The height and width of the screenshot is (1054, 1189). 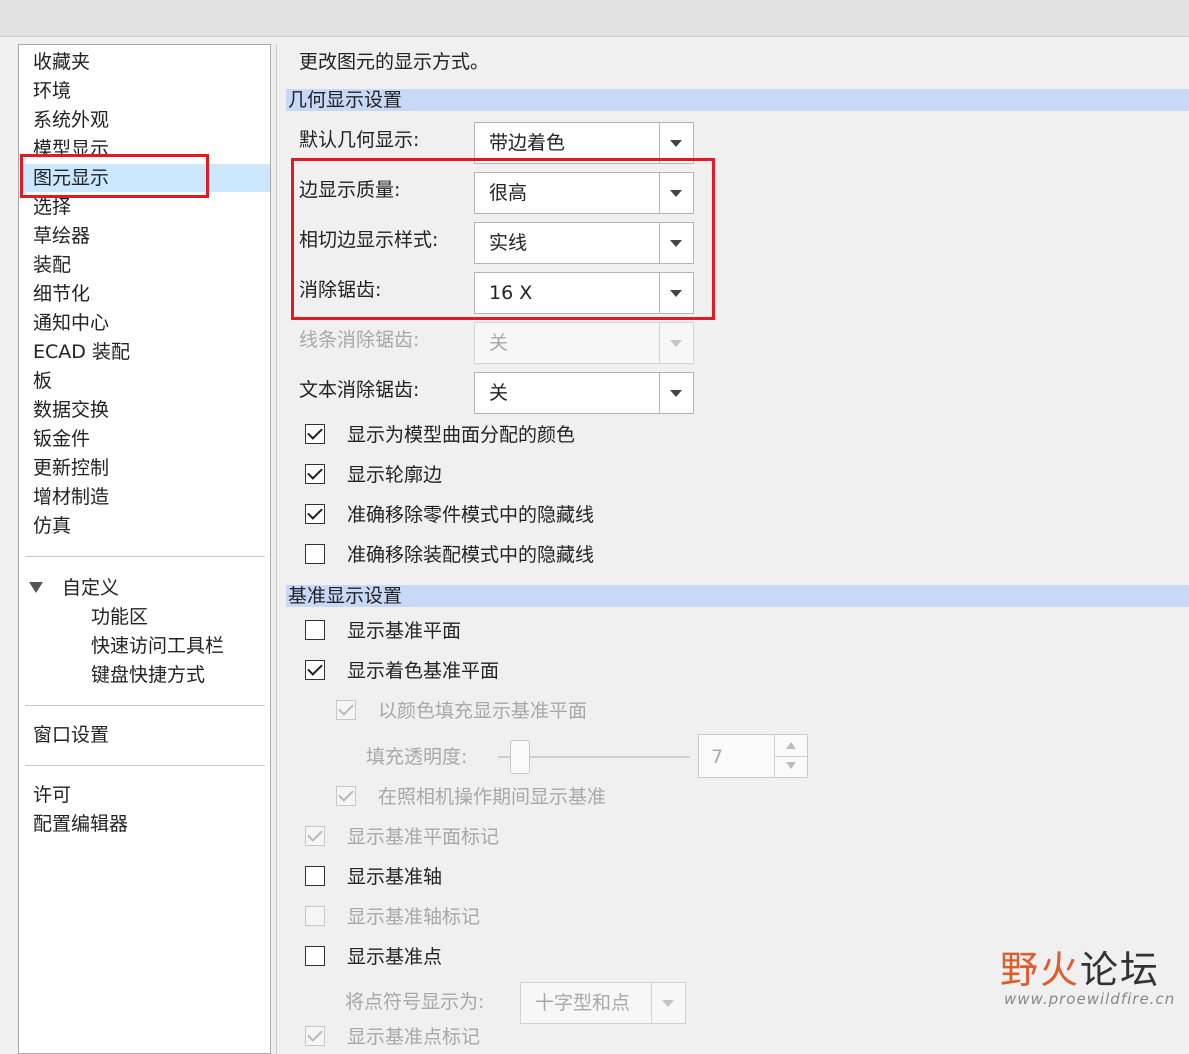 I want to click on window-top-bar, so click(x=594, y=18).